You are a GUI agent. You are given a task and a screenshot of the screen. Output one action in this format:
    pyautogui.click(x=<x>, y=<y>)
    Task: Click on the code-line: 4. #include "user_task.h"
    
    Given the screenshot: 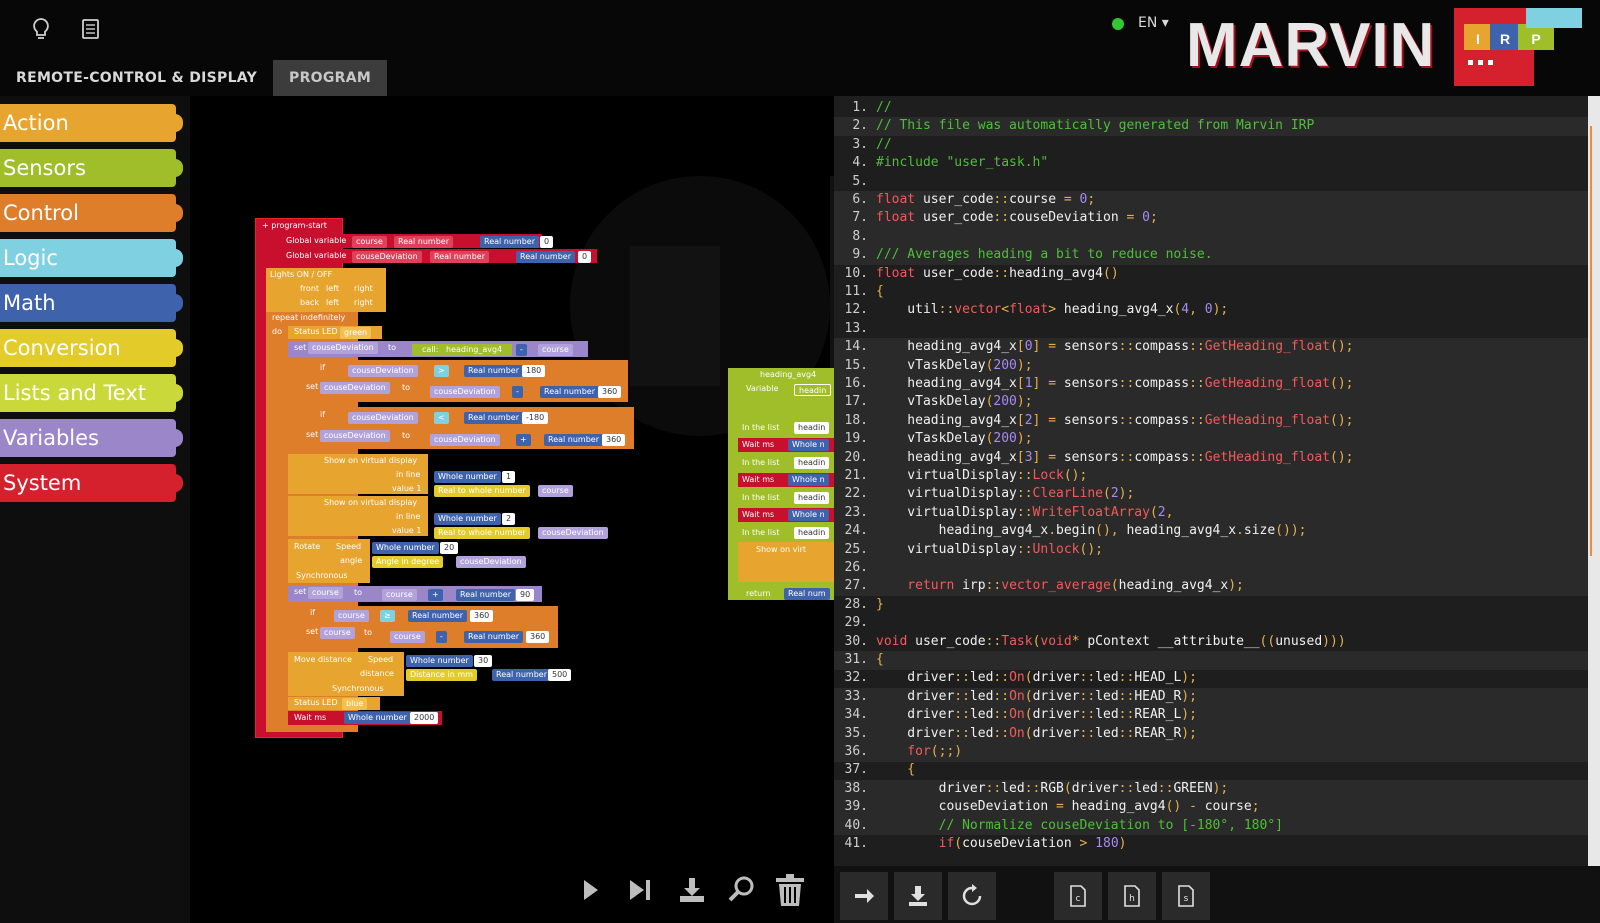 What is the action you would take?
    pyautogui.click(x=1211, y=163)
    